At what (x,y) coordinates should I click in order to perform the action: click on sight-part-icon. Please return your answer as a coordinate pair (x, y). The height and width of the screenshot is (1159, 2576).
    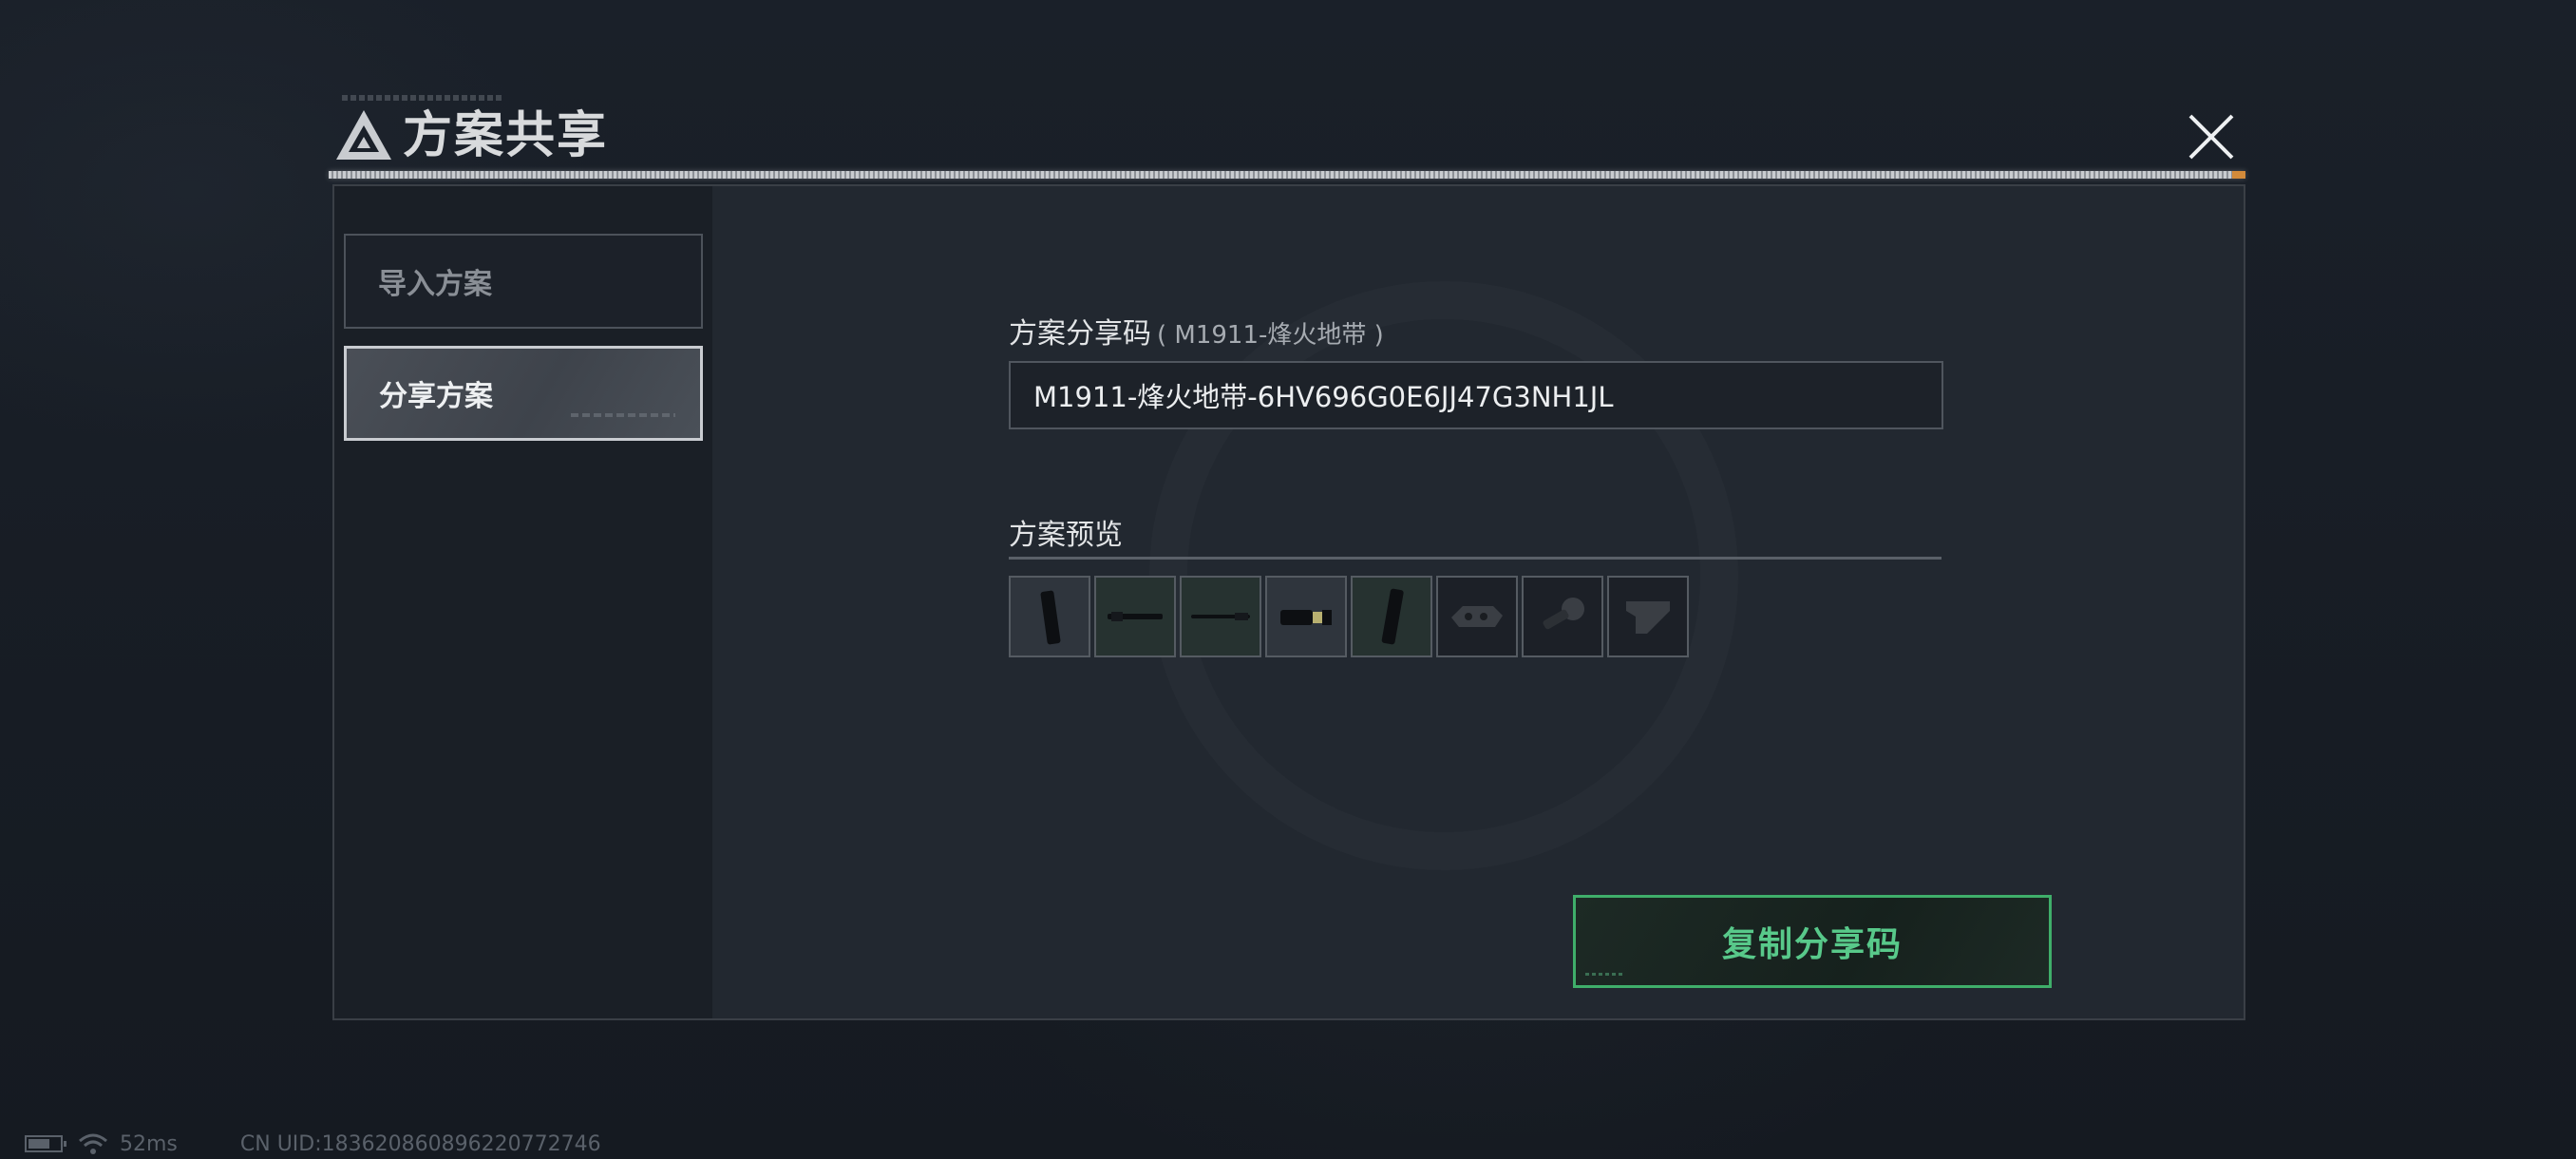
    Looking at the image, I should click on (1306, 617).